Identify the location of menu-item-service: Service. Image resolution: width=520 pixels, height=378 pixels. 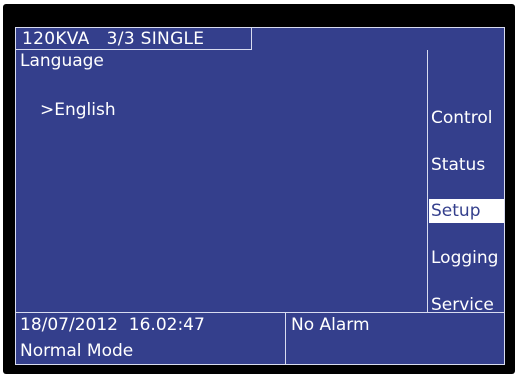
(466, 305).